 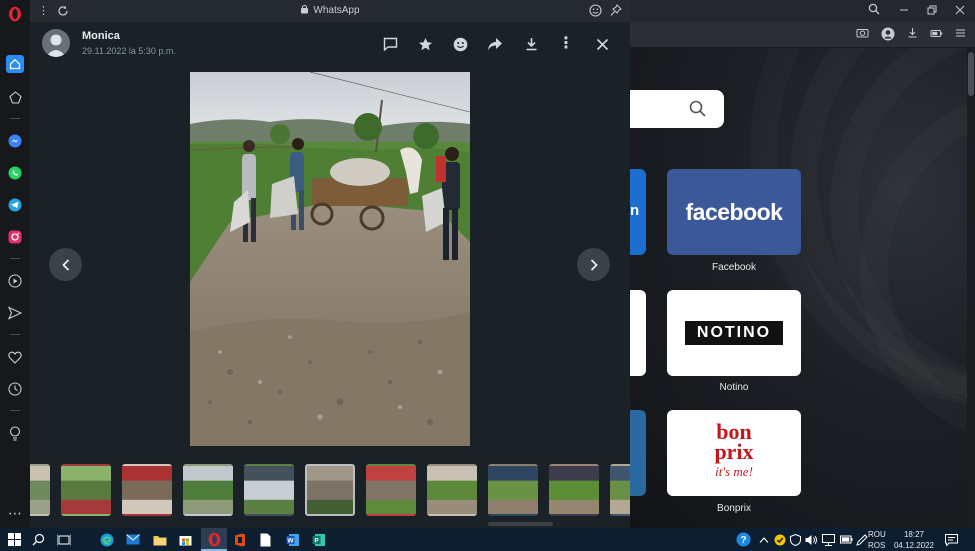 What do you see at coordinates (960, 35) in the screenshot?
I see `easy-setup-icon` at bounding box center [960, 35].